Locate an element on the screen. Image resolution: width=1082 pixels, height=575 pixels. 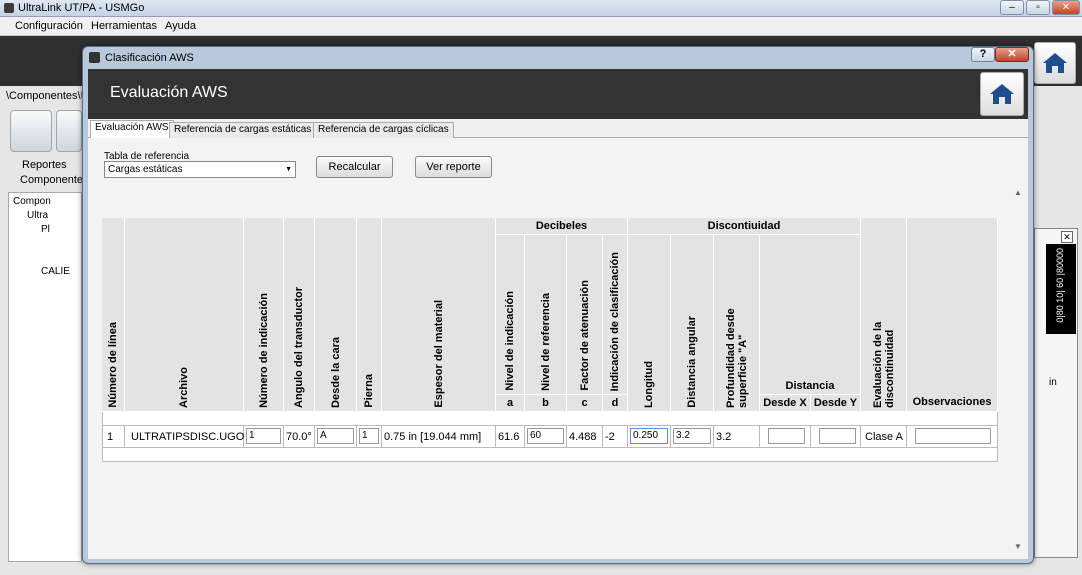
header-transducer-angle: Angulo del transductor is located at coordinates (299, 315).